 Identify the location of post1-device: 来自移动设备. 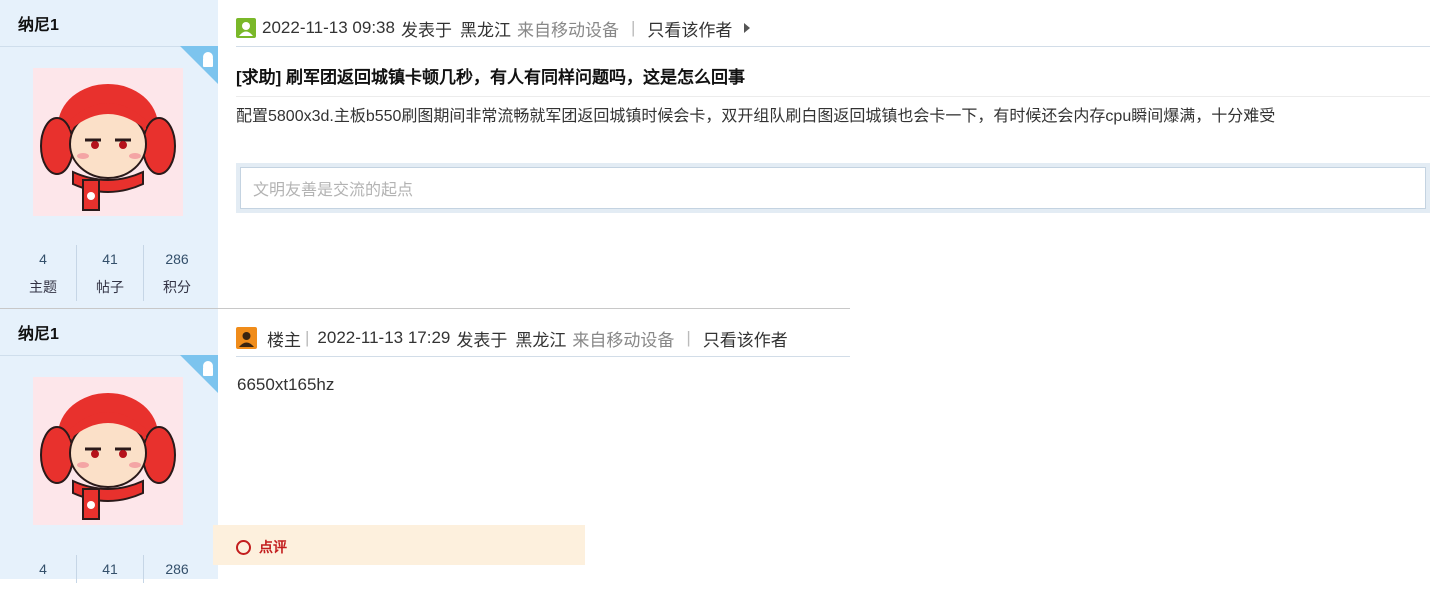
(567, 30).